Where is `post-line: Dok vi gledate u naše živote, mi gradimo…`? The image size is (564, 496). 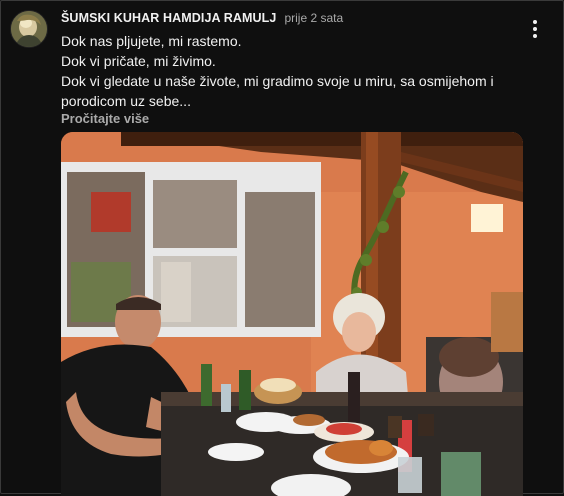 post-line: Dok vi gledate u naše živote, mi gradimo… is located at coordinates (277, 91).